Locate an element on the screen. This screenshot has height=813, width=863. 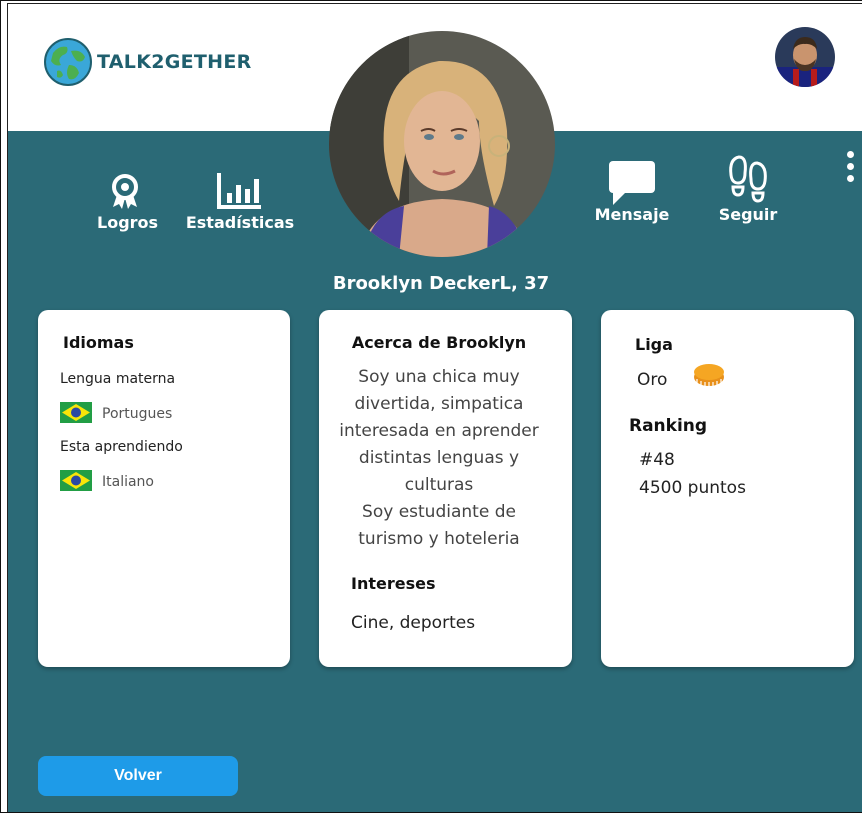
native-language-value: Portugues is located at coordinates (137, 414).